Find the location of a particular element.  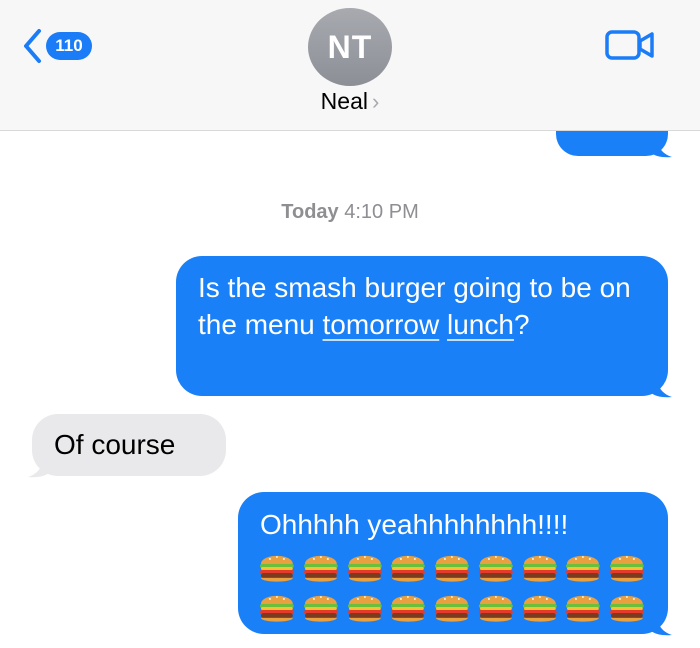

contact-name: Neal is located at coordinates (344, 101).